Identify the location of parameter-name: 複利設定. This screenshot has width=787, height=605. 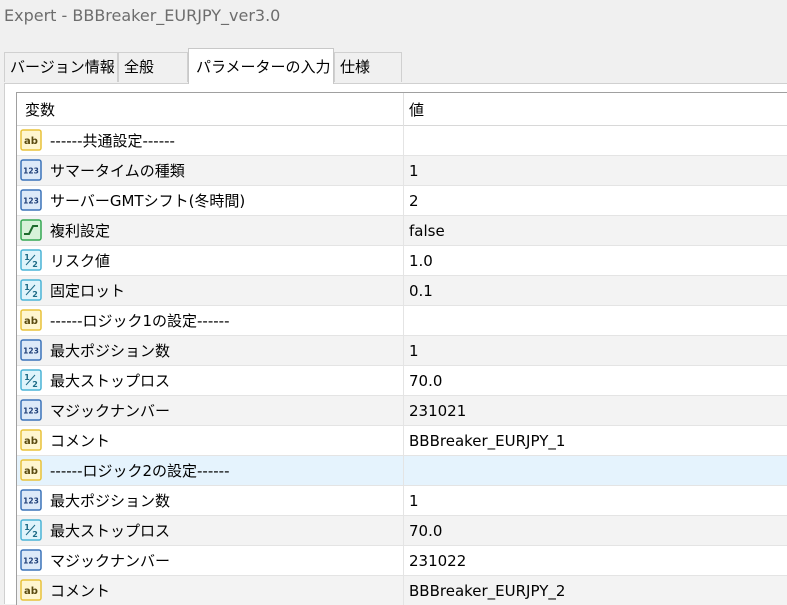
(80, 231).